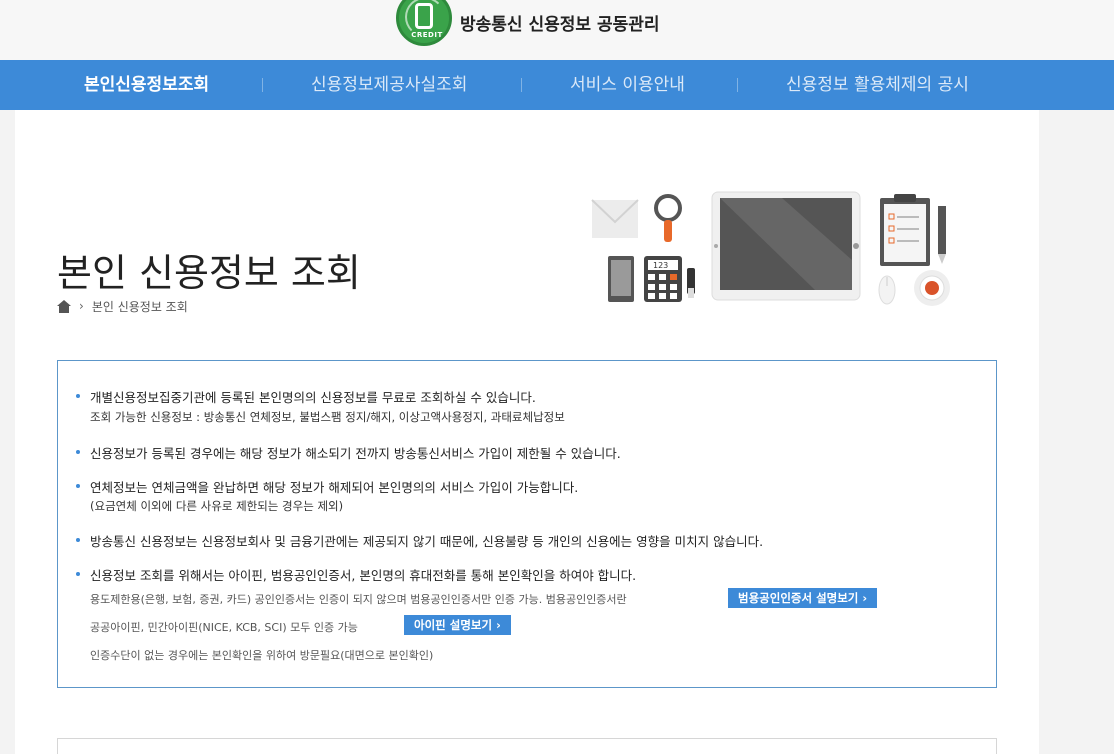  What do you see at coordinates (668, 218) in the screenshot?
I see `magnifier-icon` at bounding box center [668, 218].